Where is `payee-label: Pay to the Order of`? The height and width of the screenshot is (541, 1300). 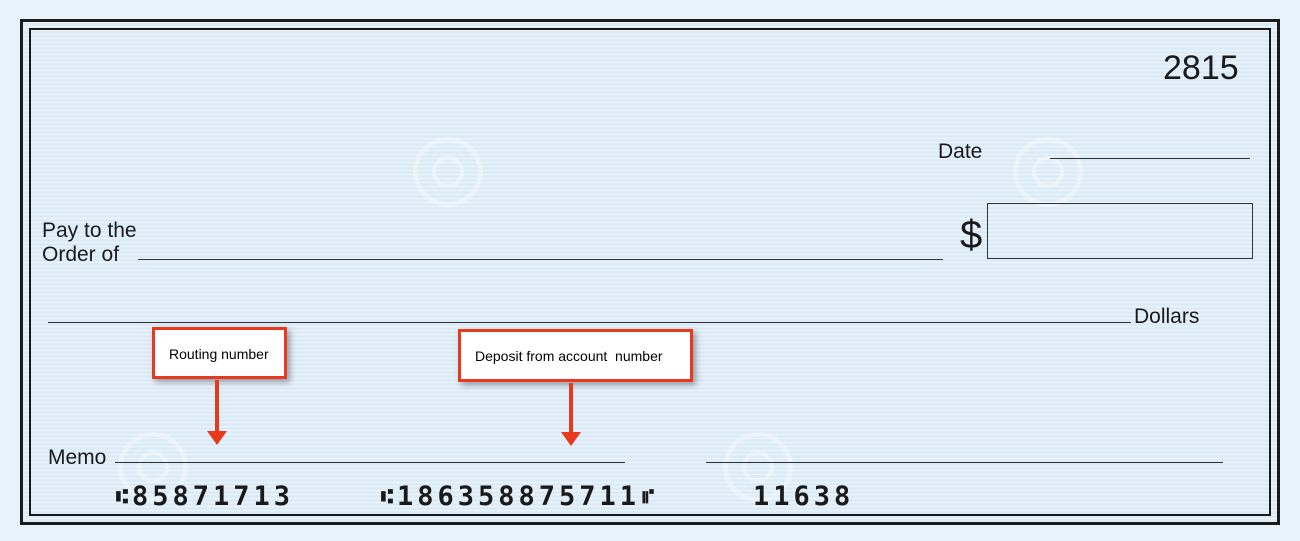
payee-label: Pay to the Order of is located at coordinates (89, 243).